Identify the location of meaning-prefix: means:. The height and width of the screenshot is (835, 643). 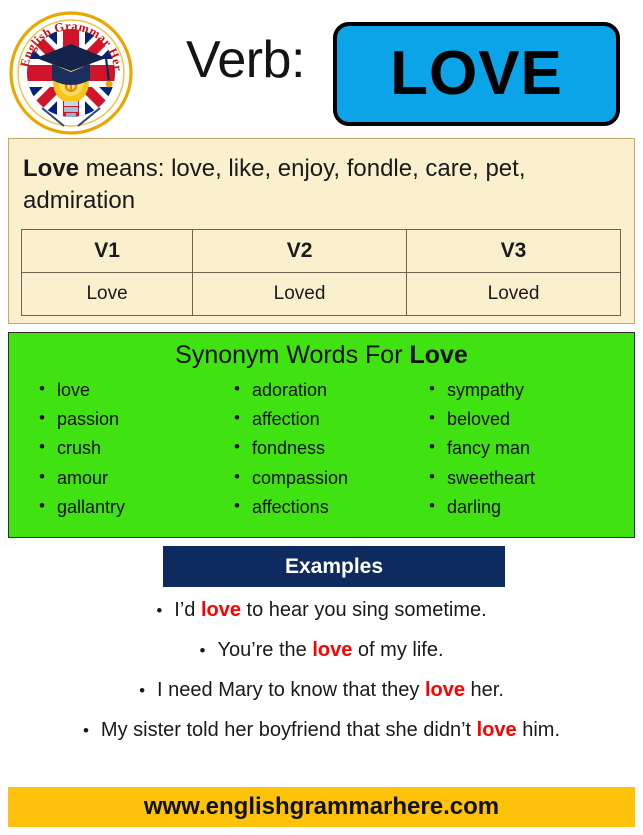
(125, 168).